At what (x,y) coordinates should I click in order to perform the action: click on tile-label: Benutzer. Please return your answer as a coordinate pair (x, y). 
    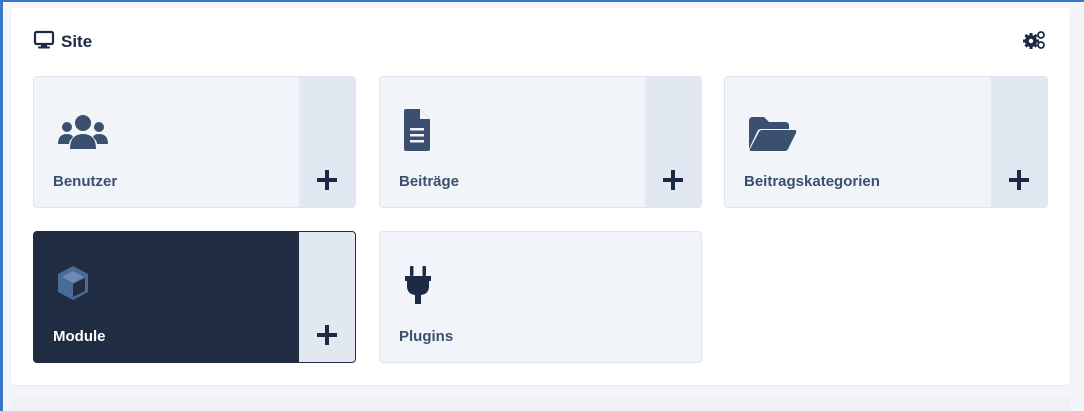
    Looking at the image, I should click on (85, 181).